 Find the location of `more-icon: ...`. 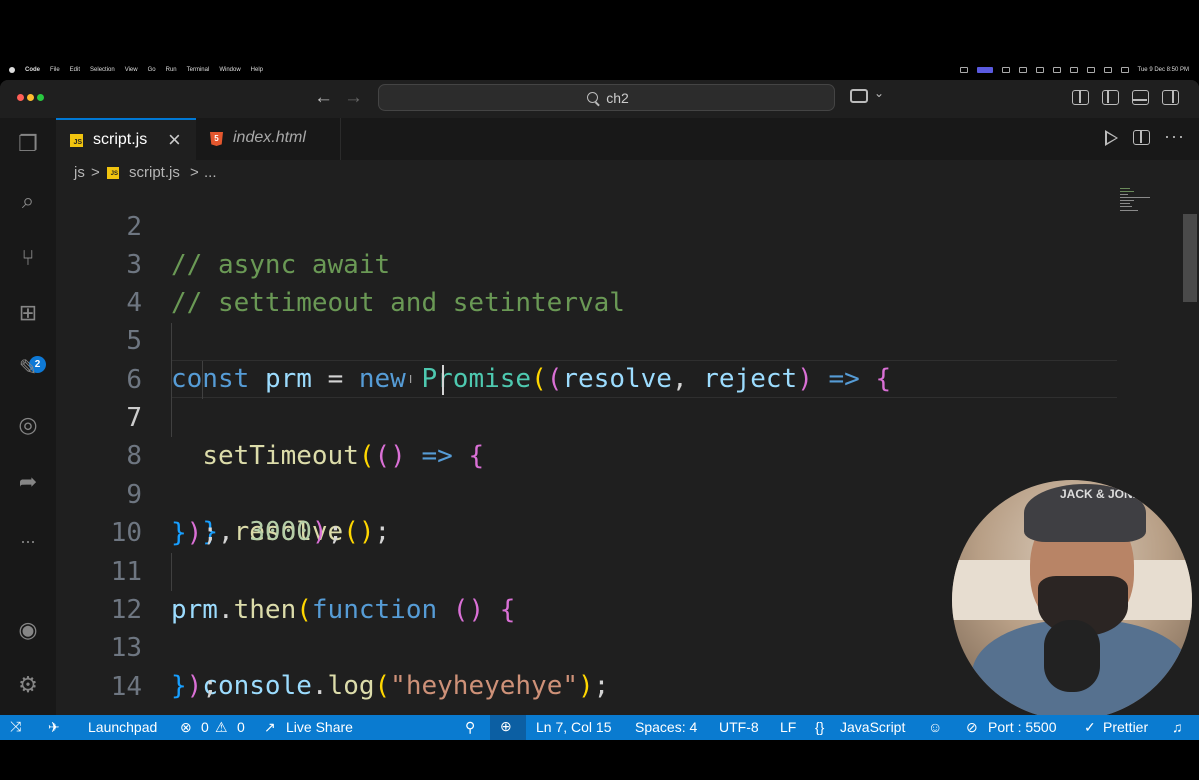

more-icon: ... is located at coordinates (28, 537).